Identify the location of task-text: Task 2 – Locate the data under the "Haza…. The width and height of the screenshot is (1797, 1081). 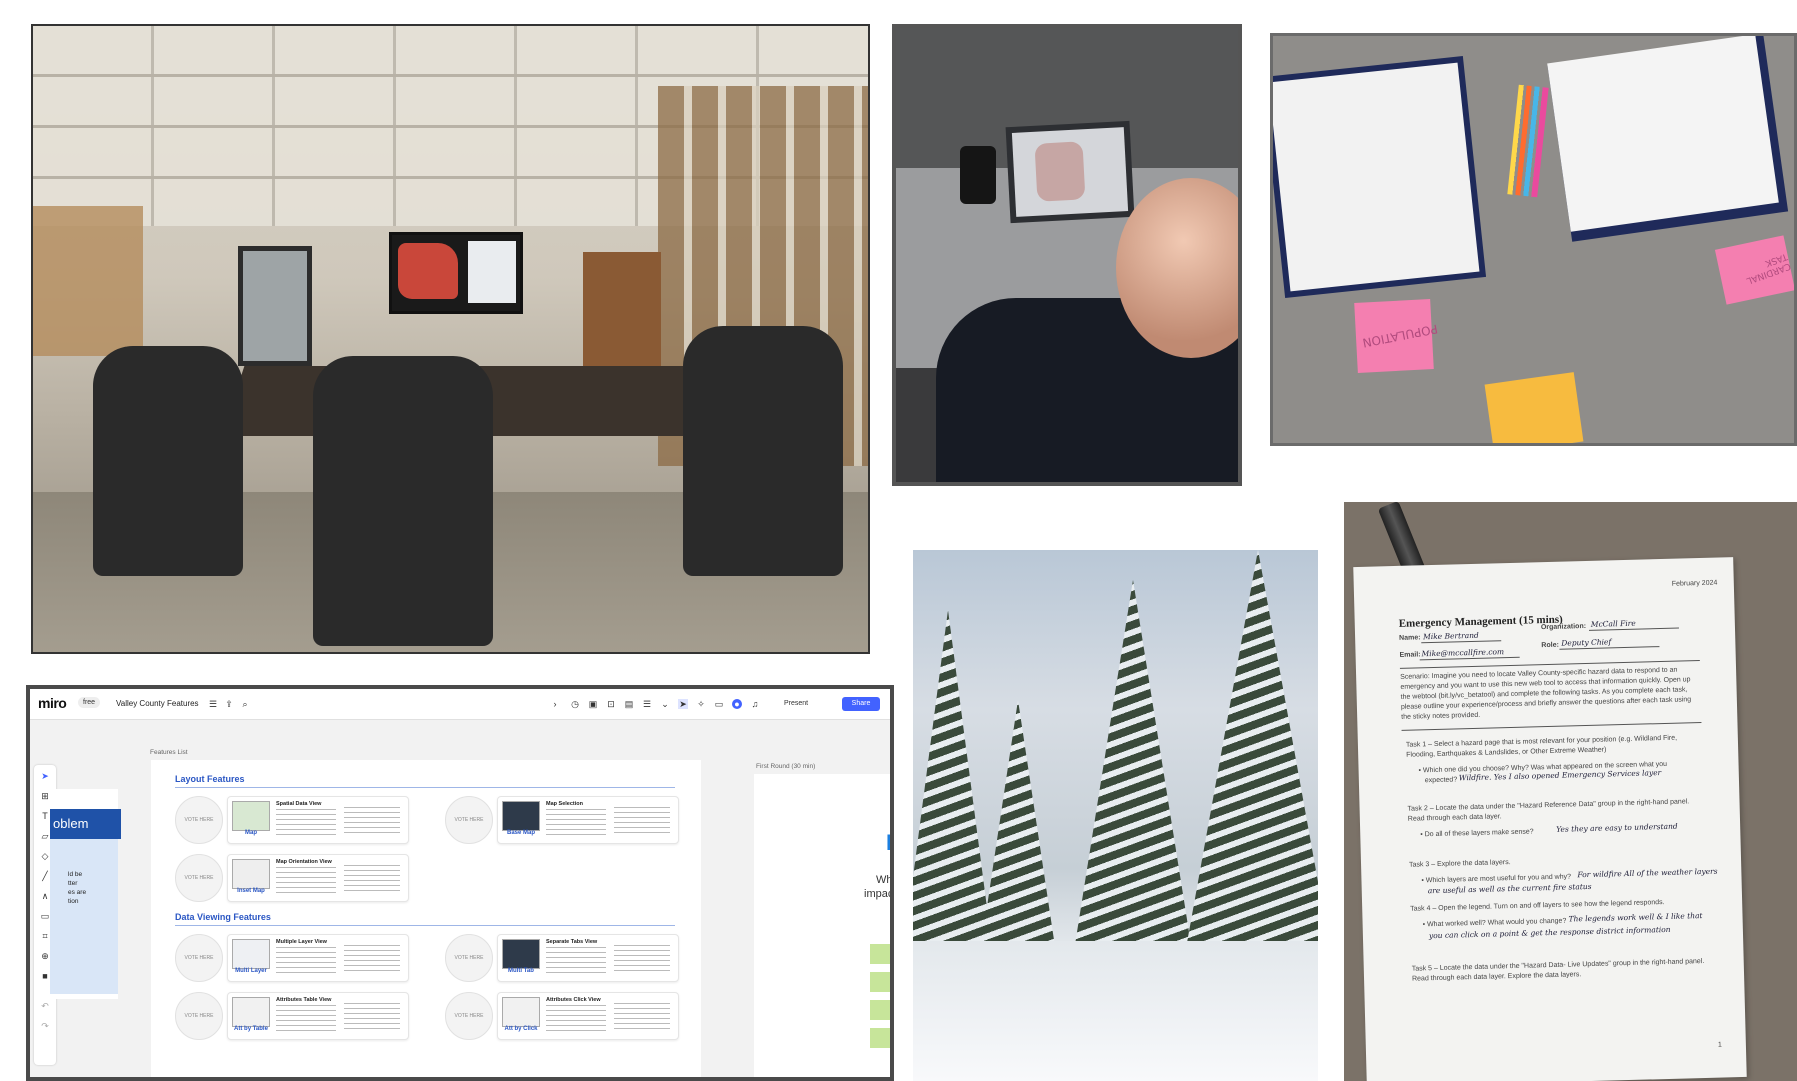
(1548, 805).